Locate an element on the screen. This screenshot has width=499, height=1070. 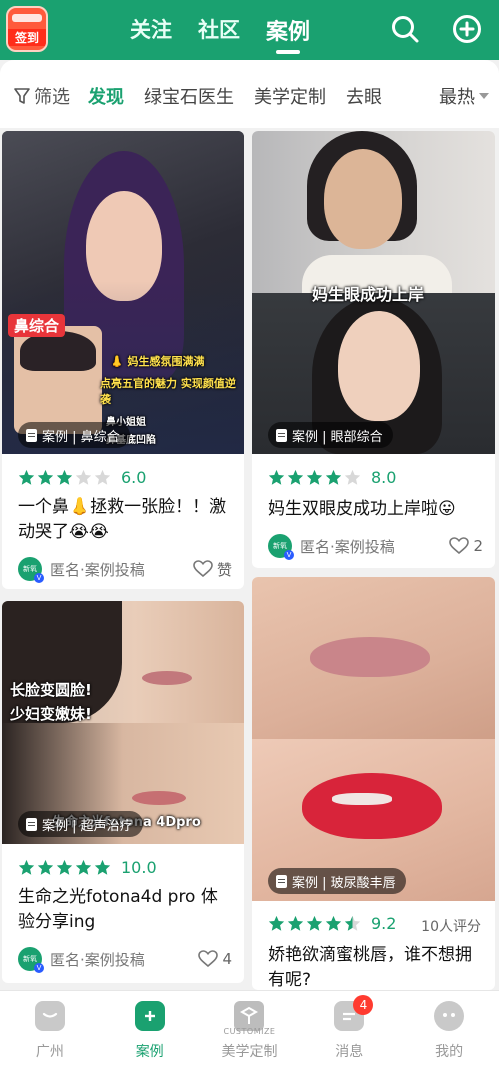
case-title: 妈生双眼皮成功上岸啦😛 is located at coordinates (362, 509).